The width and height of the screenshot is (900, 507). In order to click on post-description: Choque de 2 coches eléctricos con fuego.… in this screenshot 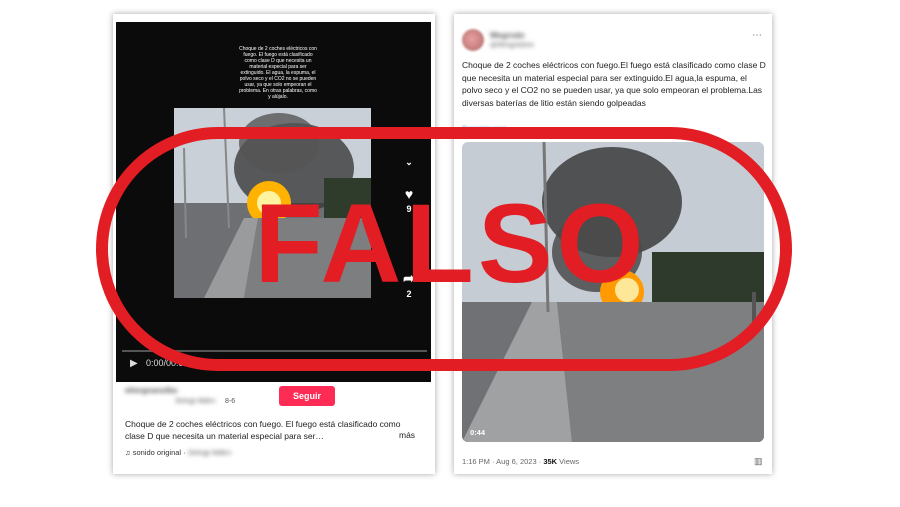, I will do `click(263, 430)`.